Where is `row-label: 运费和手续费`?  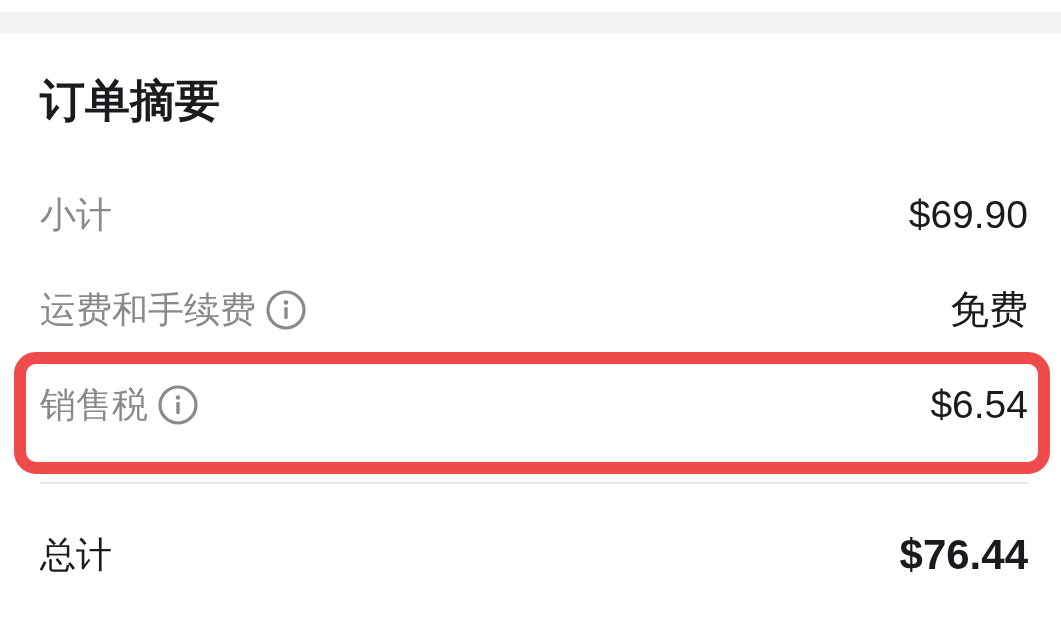 row-label: 运费和手续费 is located at coordinates (148, 309).